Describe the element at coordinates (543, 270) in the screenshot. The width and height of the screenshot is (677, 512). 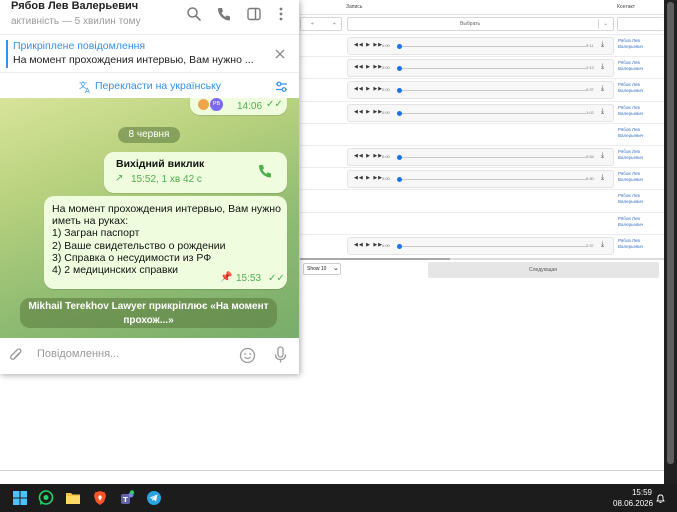
I see `next-page-button: Следующая` at that location.